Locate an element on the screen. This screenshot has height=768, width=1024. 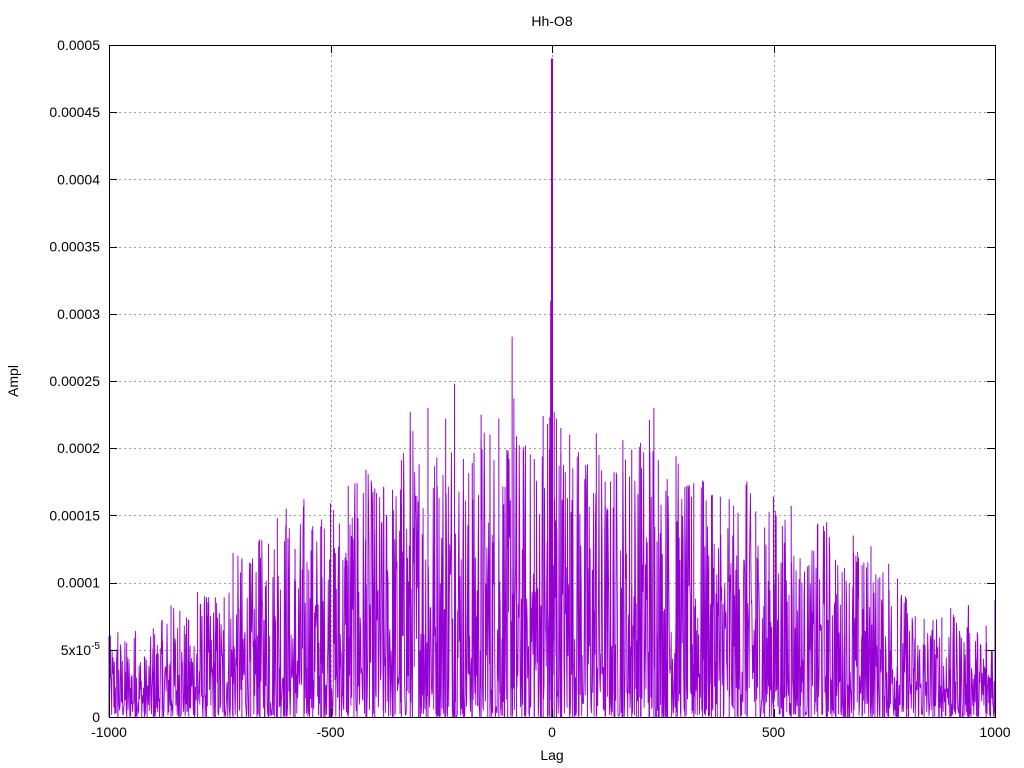
y-tick-label: 0.0005 is located at coordinates (78, 45).